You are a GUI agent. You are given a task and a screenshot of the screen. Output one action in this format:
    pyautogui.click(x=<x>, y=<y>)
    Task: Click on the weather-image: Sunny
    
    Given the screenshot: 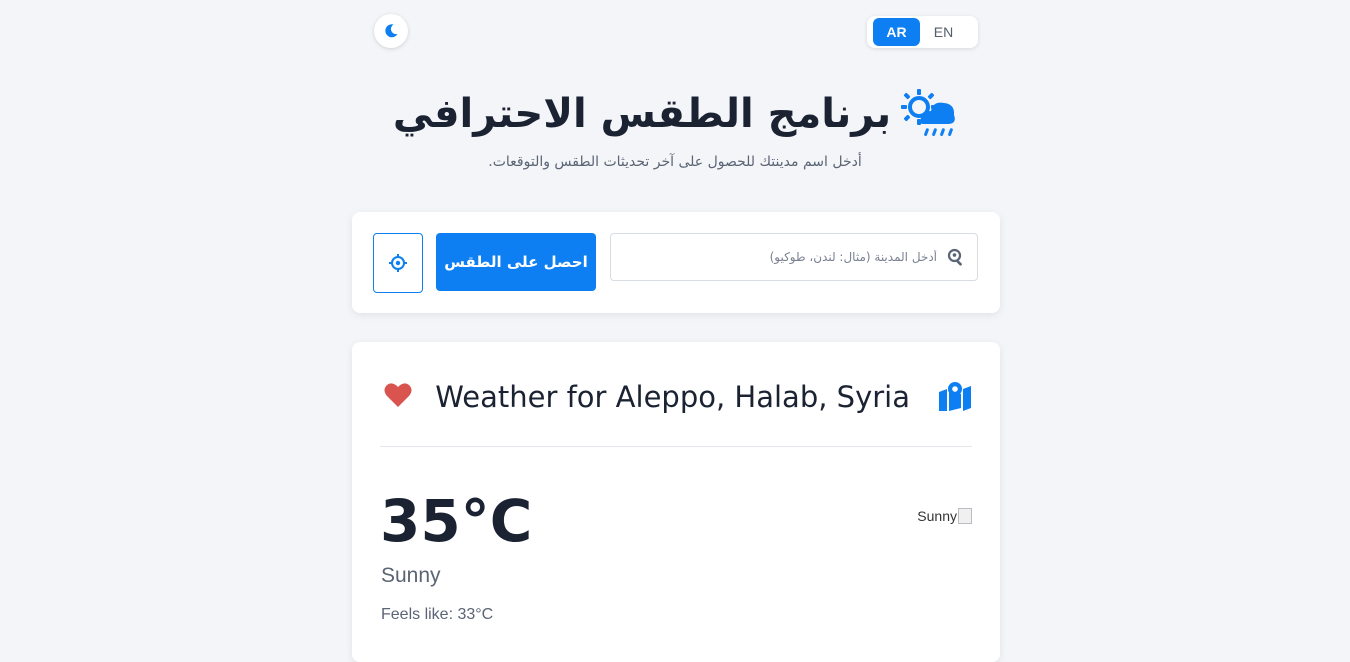 What is the action you would take?
    pyautogui.click(x=944, y=516)
    